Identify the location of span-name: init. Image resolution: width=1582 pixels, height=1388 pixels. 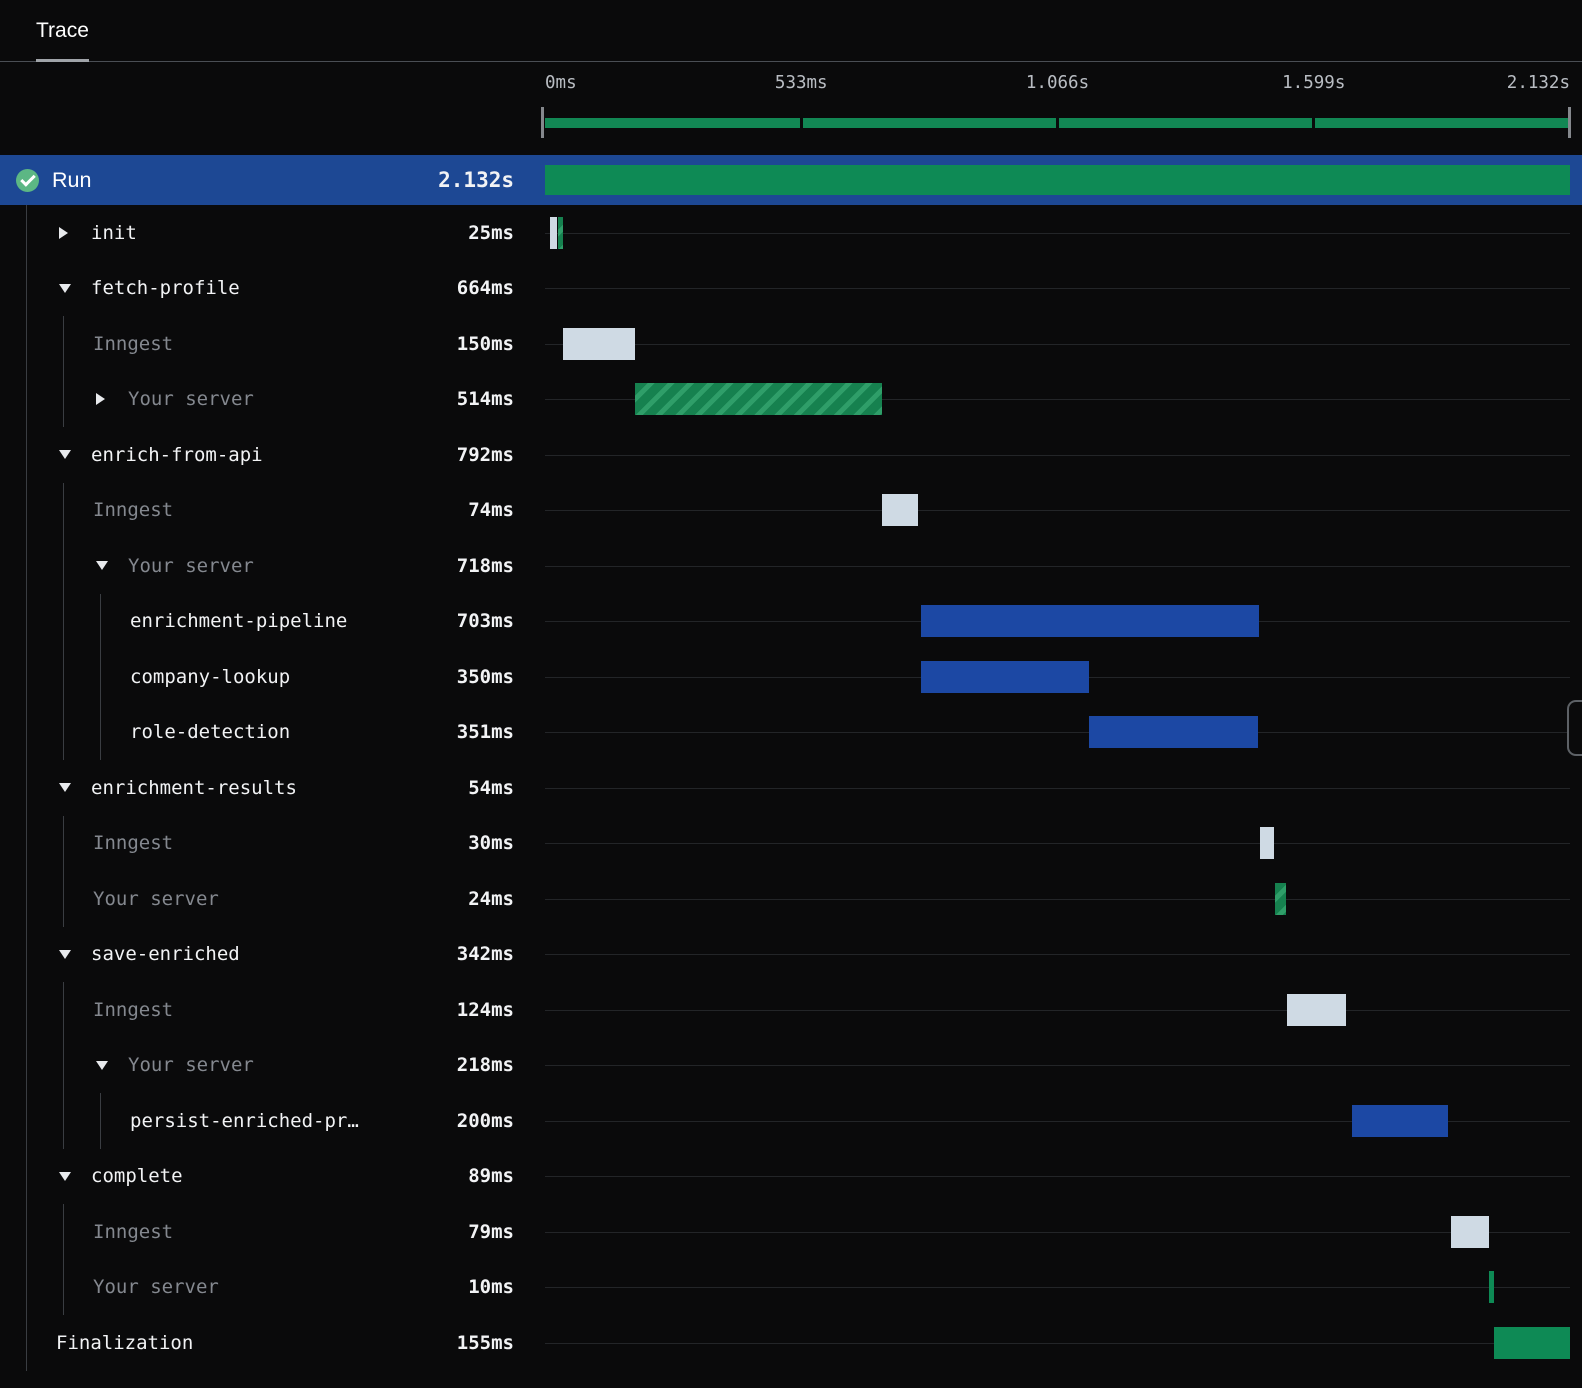
(114, 232).